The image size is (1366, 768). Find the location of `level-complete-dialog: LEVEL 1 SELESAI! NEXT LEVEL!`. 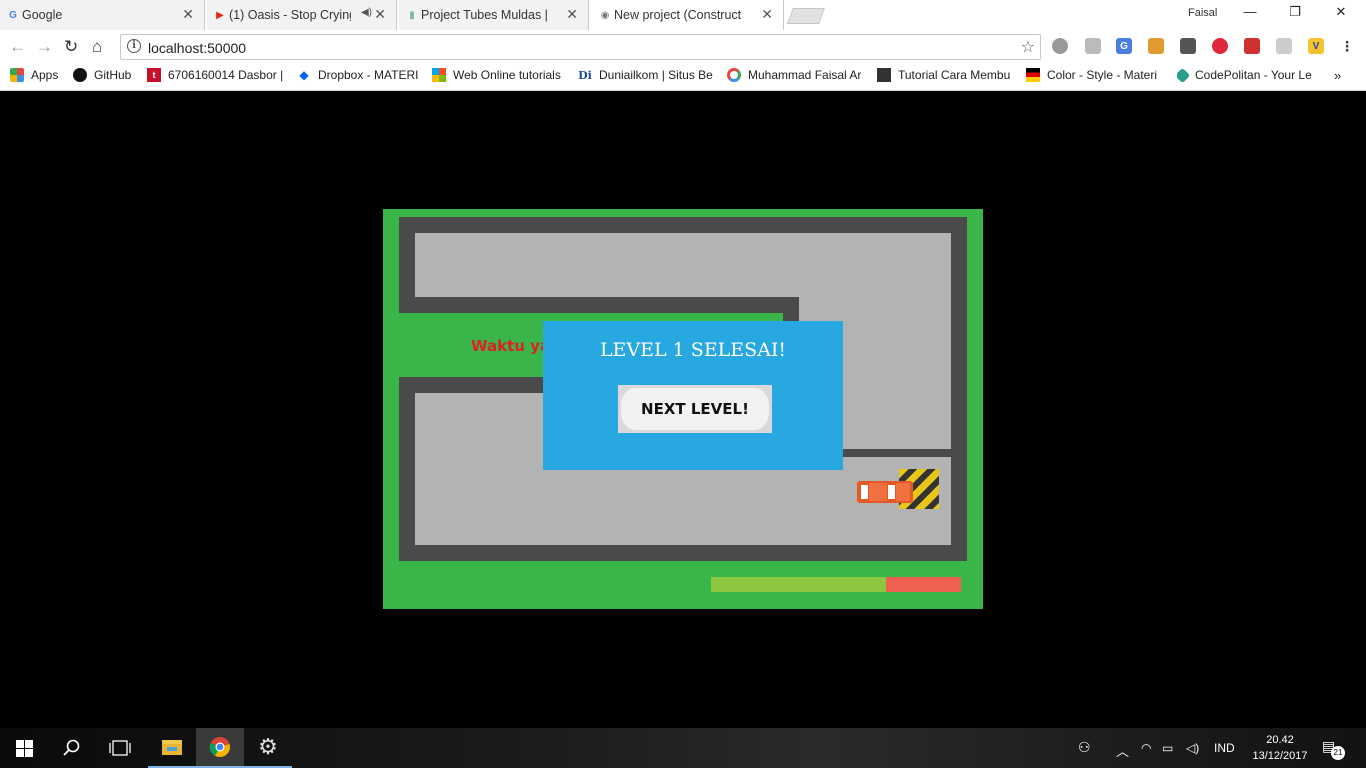

level-complete-dialog: LEVEL 1 SELESAI! NEXT LEVEL! is located at coordinates (693, 395).